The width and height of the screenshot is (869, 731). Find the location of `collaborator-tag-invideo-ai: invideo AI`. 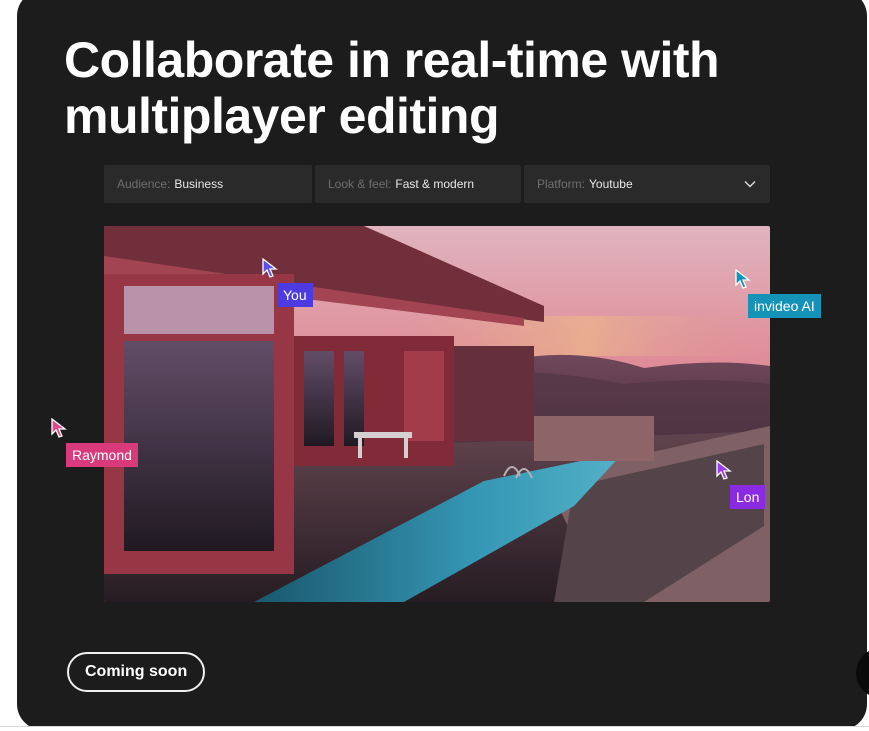

collaborator-tag-invideo-ai: invideo AI is located at coordinates (784, 306).